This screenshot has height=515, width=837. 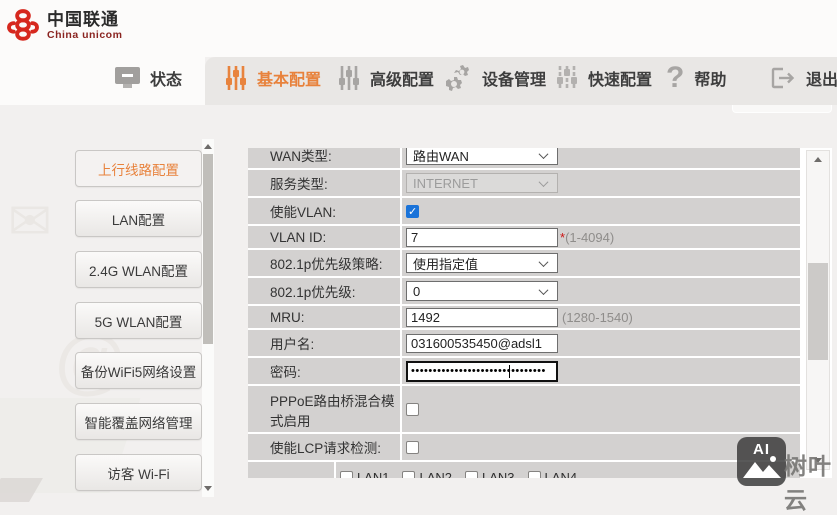 I want to click on priority-select: 0, so click(x=482, y=291).